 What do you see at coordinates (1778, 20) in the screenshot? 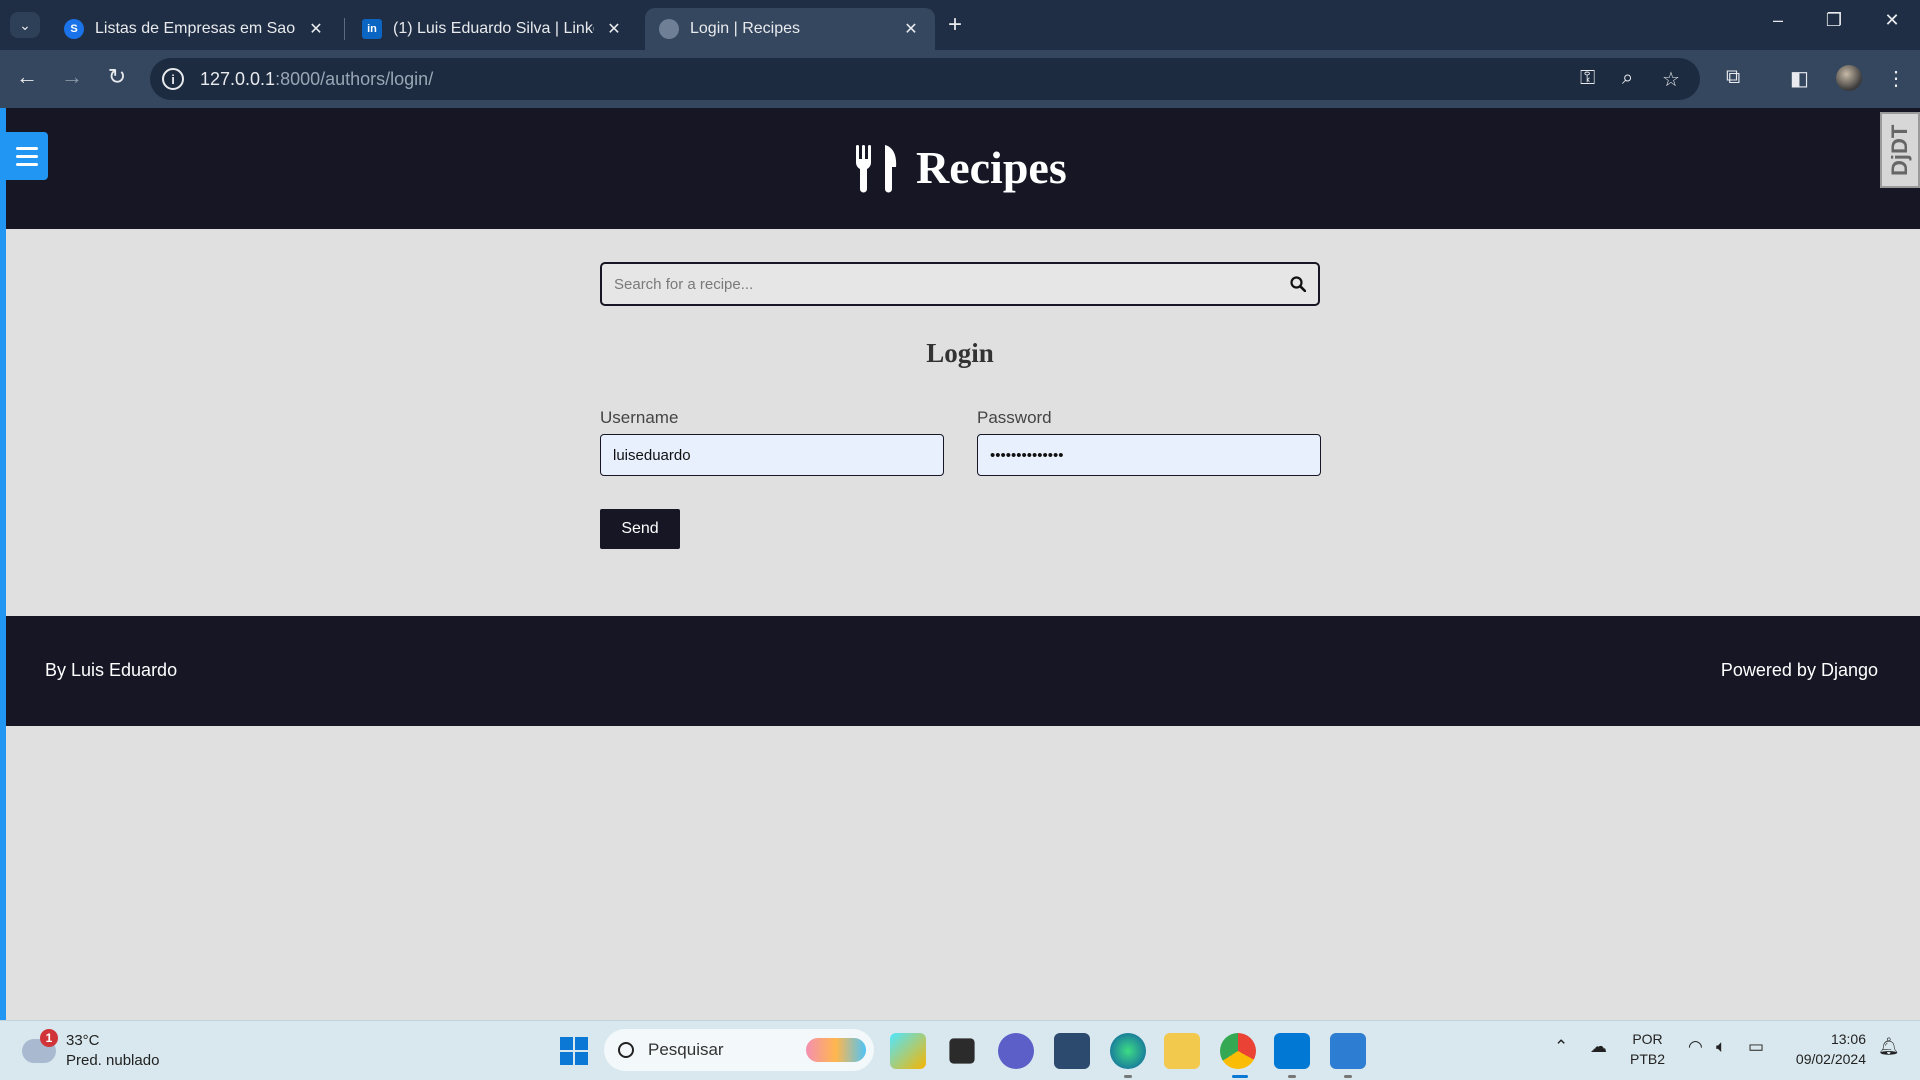
I see `minimize-button: –` at bounding box center [1778, 20].